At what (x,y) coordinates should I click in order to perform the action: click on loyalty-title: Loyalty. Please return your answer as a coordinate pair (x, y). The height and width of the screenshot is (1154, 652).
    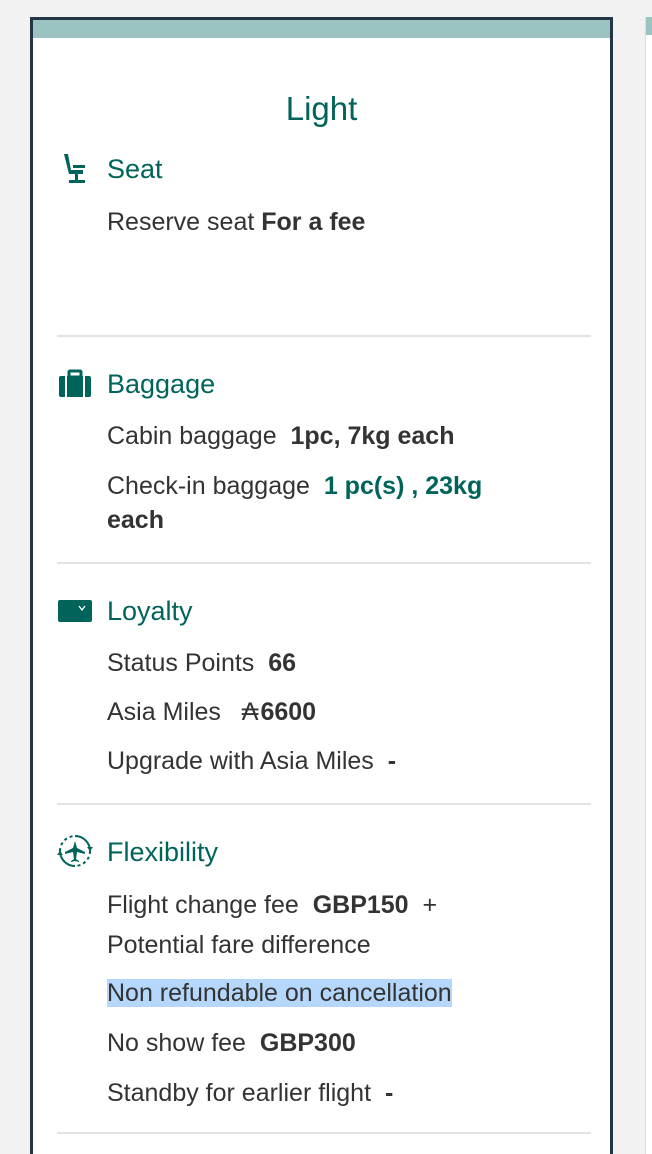
    Looking at the image, I should click on (150, 611).